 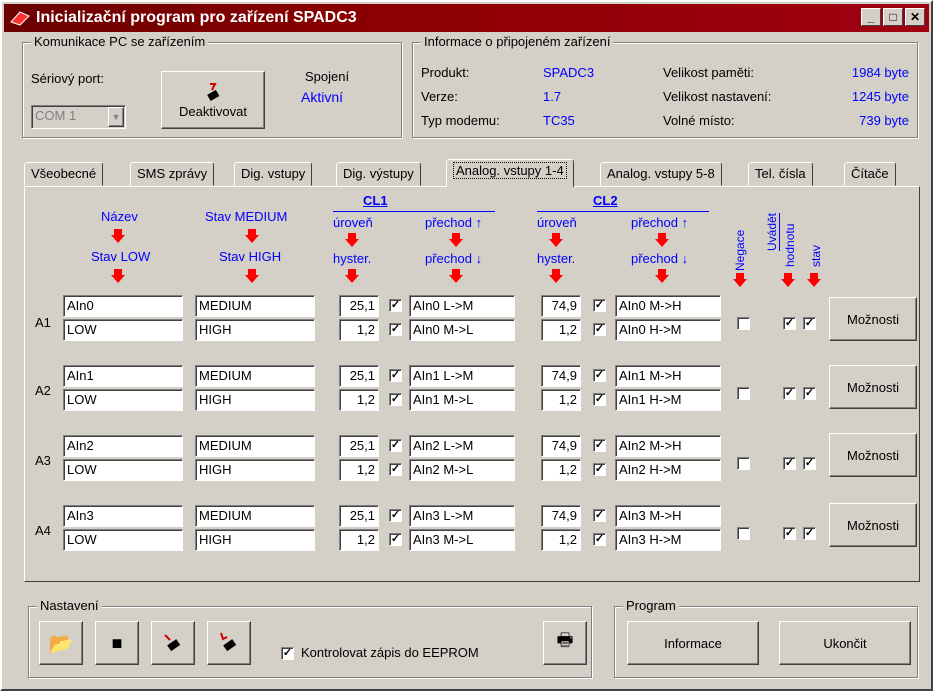 What do you see at coordinates (172, 174) in the screenshot?
I see `tab-sms: SMS zprávy` at bounding box center [172, 174].